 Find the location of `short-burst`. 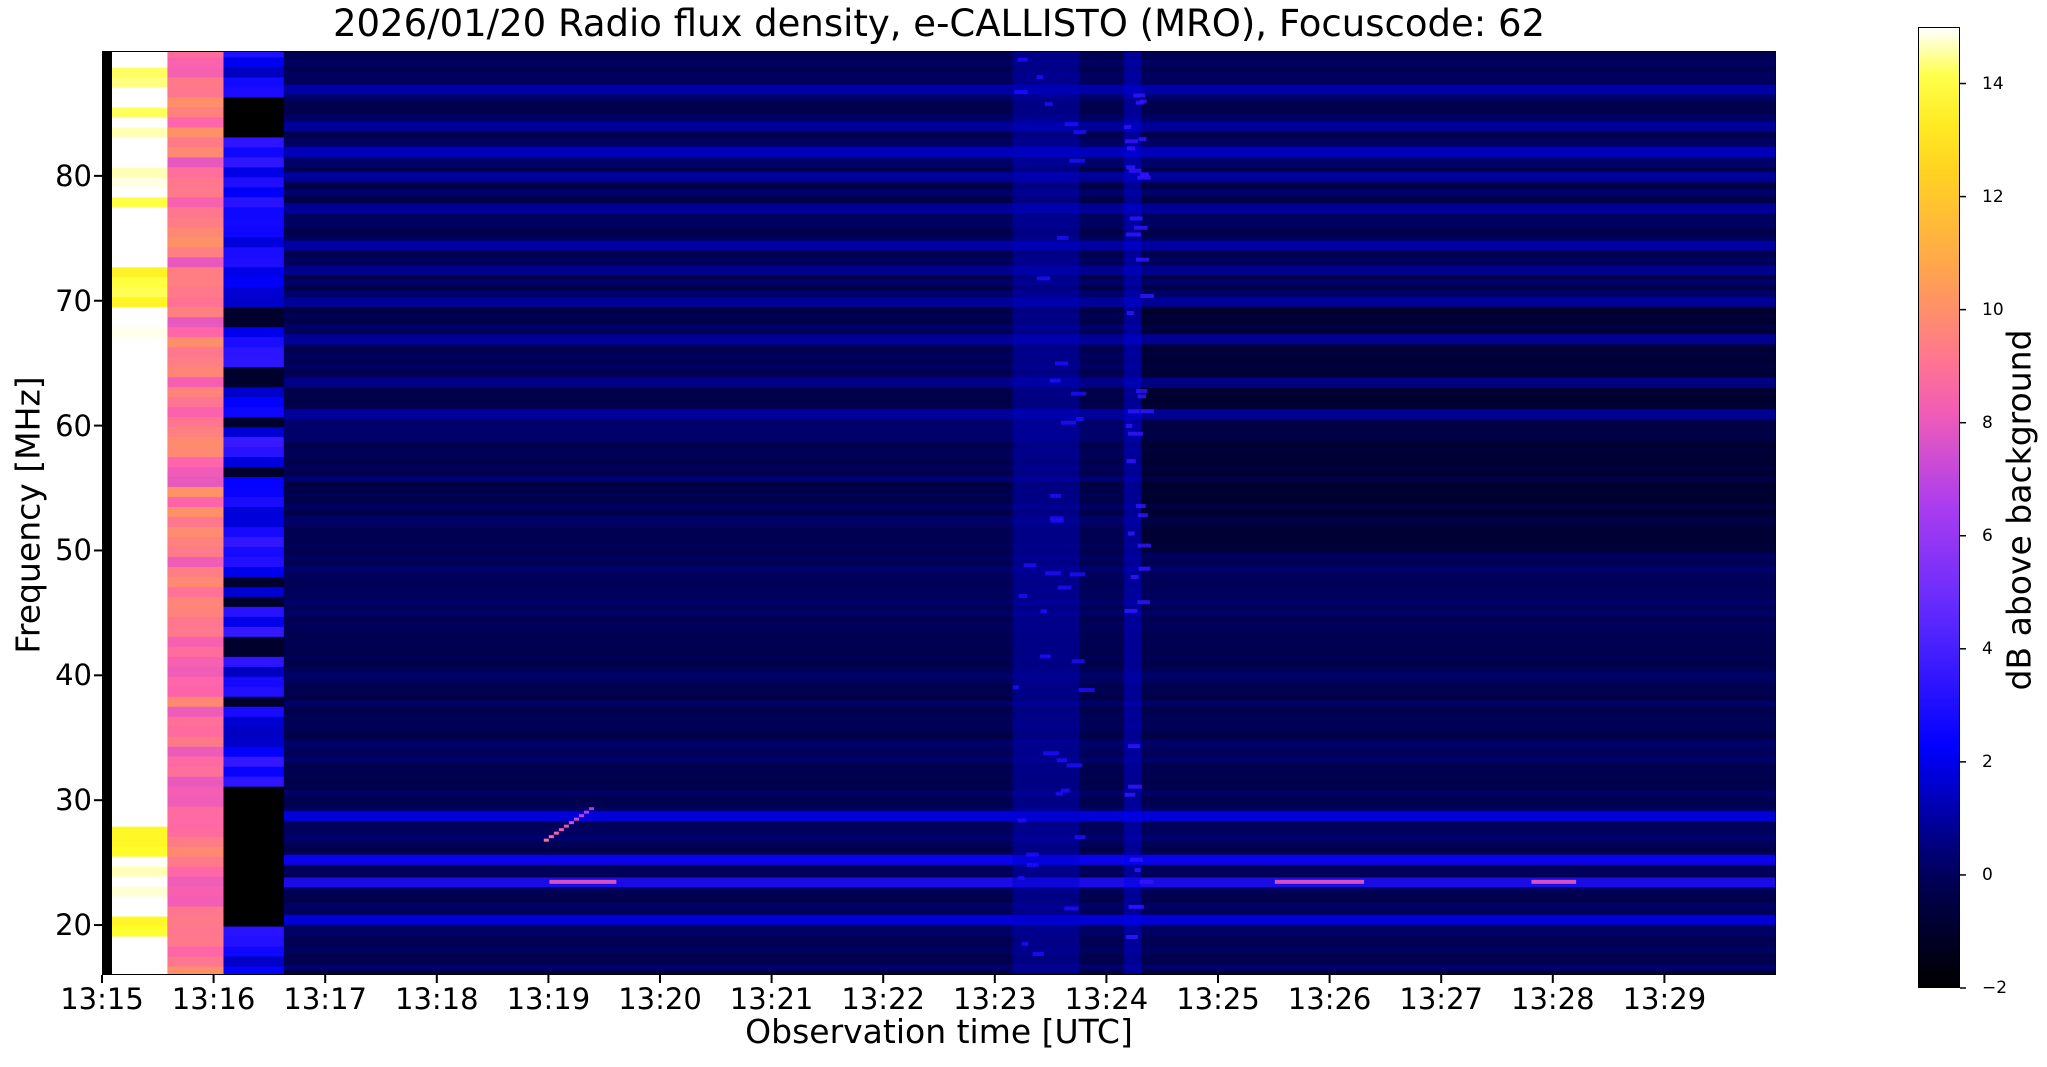

short-burst is located at coordinates (1554, 881).